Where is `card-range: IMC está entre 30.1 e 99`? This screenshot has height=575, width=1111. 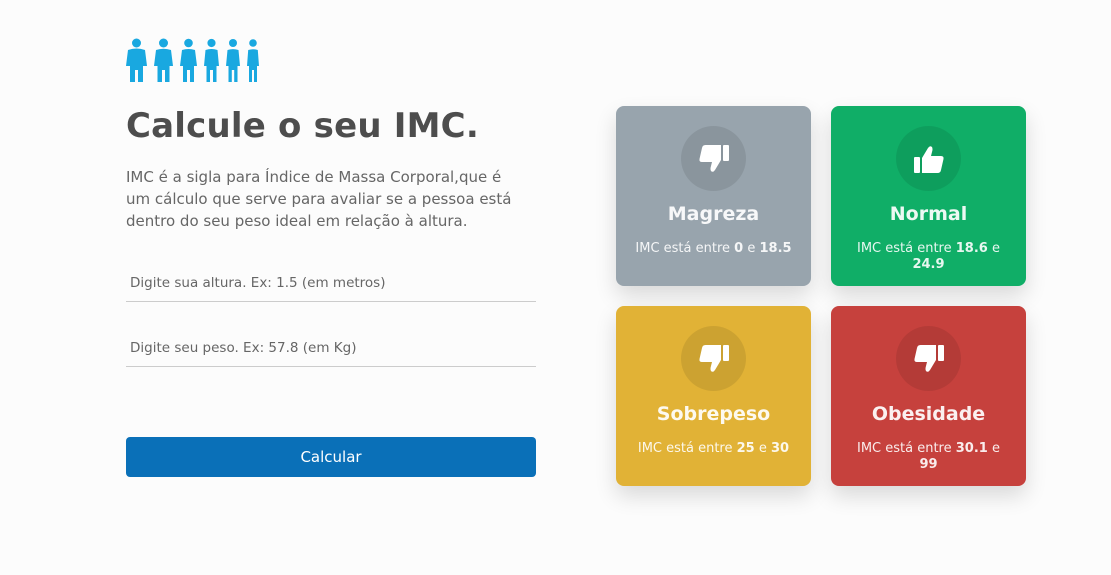
card-range: IMC está entre 30.1 e 99 is located at coordinates (928, 456).